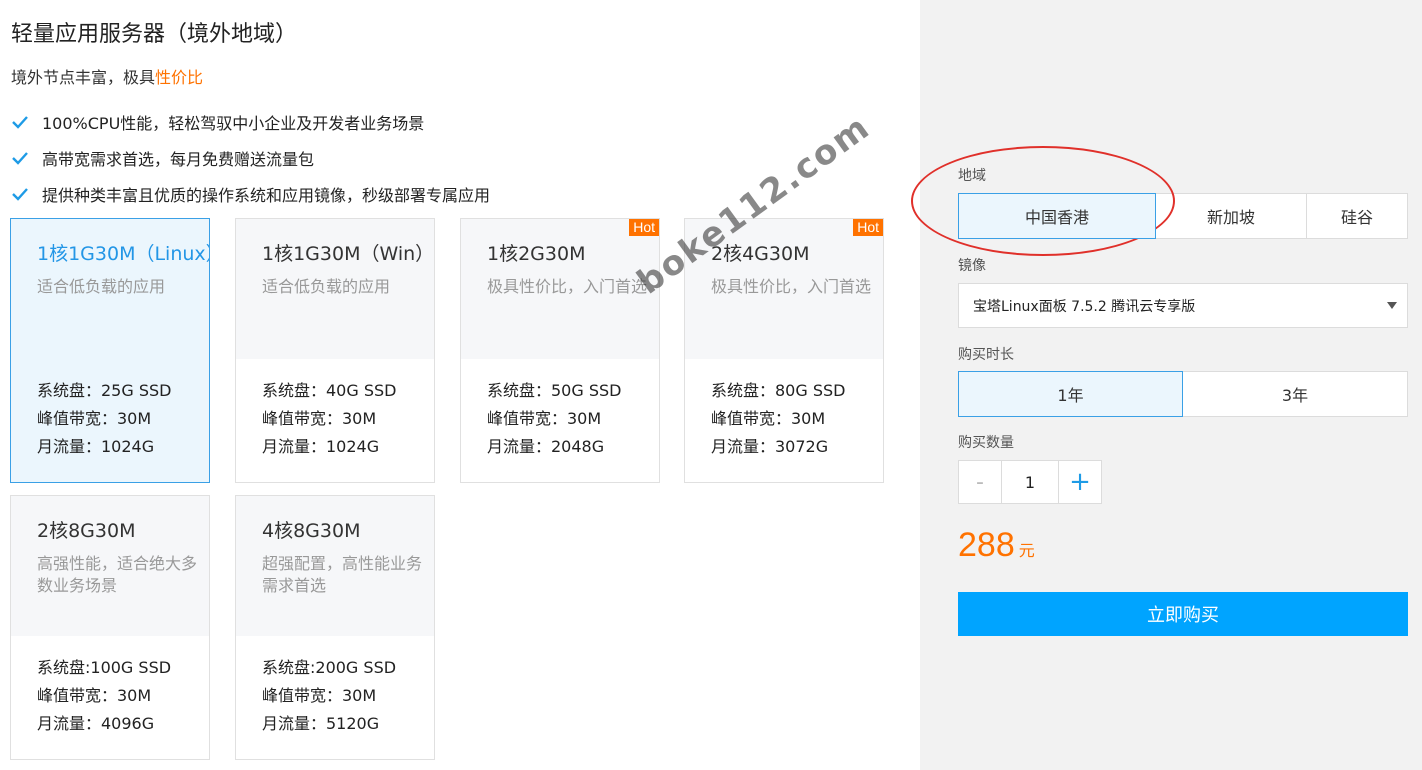  I want to click on plan-desc: 高强性能，适合绝大多数业务场景, so click(117, 574).